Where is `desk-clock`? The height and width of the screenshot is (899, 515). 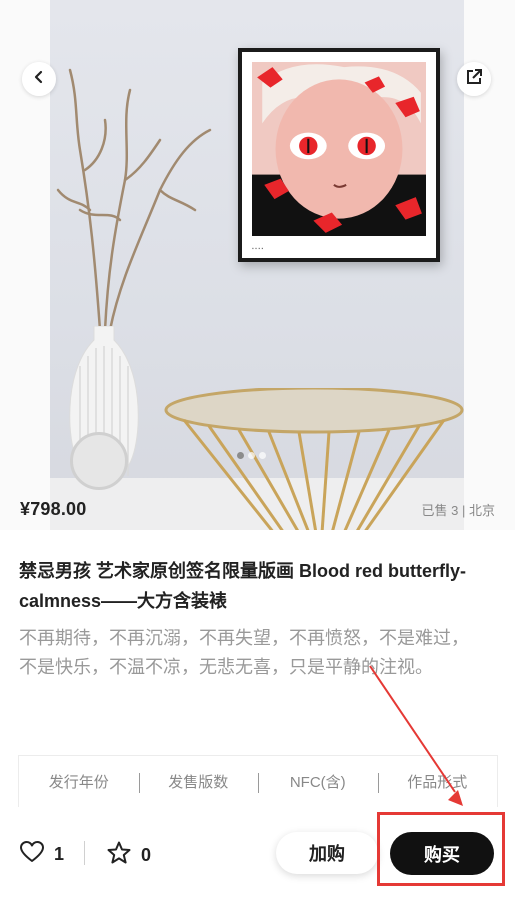 desk-clock is located at coordinates (99, 461).